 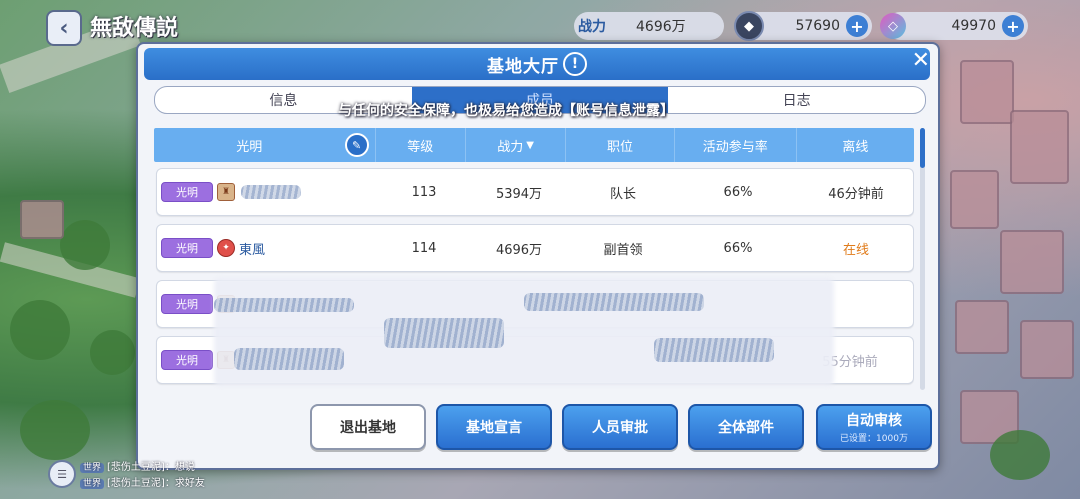 I want to click on dialog-title: 基地大厅, so click(x=523, y=66).